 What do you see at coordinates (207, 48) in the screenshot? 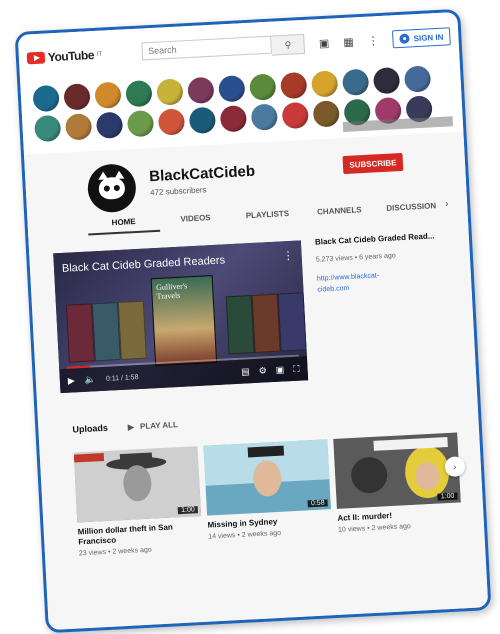
I see `search-input` at bounding box center [207, 48].